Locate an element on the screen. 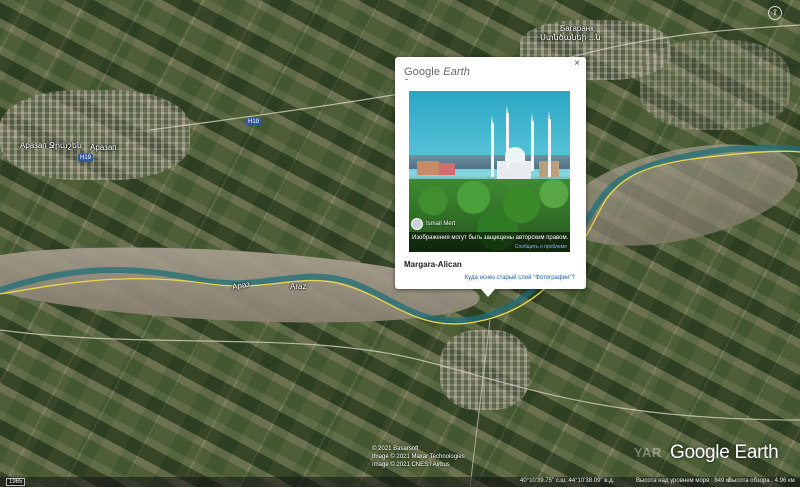 This screenshot has height=487, width=800. town-label-left-1: Аразап Ջրաշեն is located at coordinates (51, 145).